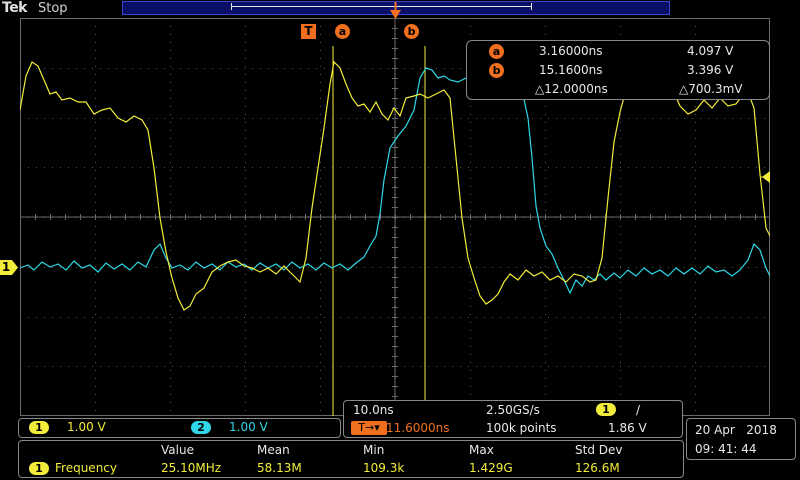  What do you see at coordinates (369, 428) in the screenshot?
I see `trigger-position-badge: T→▾` at bounding box center [369, 428].